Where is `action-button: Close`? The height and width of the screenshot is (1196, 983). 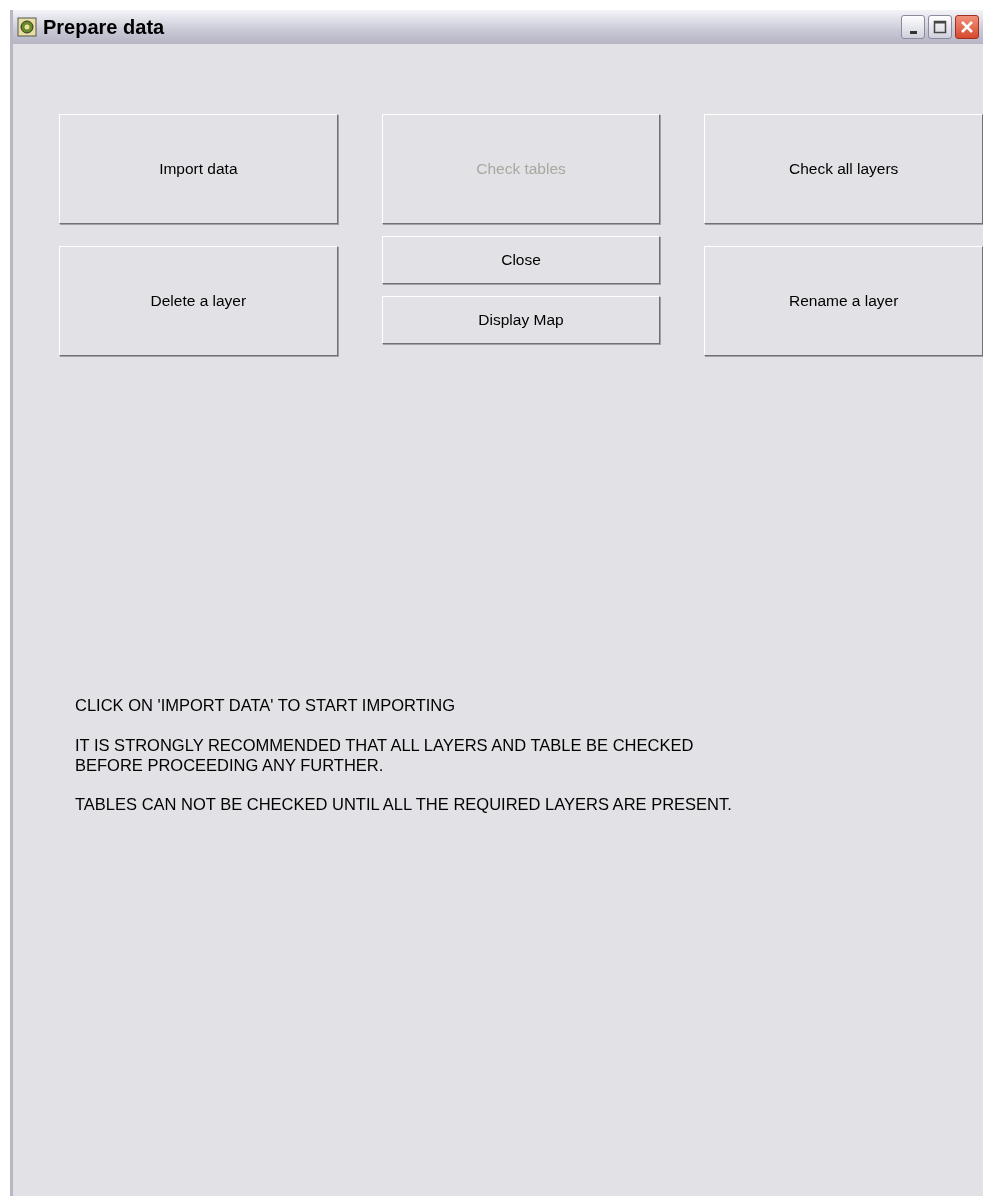 action-button: Close is located at coordinates (521, 260).